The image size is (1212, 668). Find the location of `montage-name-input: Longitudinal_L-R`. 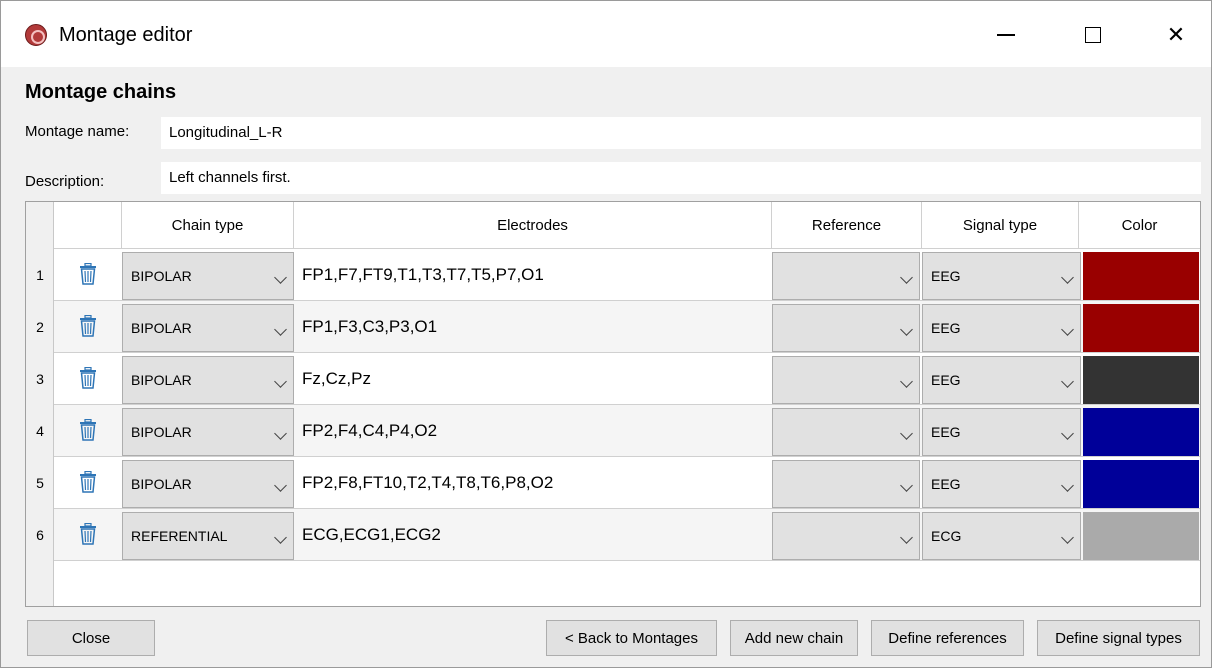

montage-name-input: Longitudinal_L-R is located at coordinates (681, 133).